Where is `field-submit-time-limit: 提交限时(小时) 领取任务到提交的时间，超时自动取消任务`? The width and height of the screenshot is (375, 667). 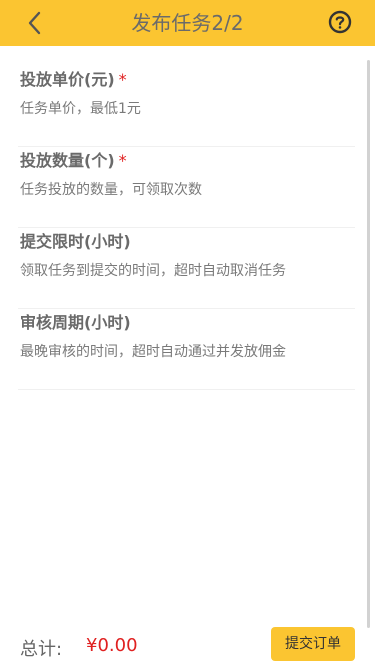
field-submit-time-limit: 提交限时(小时) 领取任务到提交的时间，超时自动取消任务 is located at coordinates (186, 268).